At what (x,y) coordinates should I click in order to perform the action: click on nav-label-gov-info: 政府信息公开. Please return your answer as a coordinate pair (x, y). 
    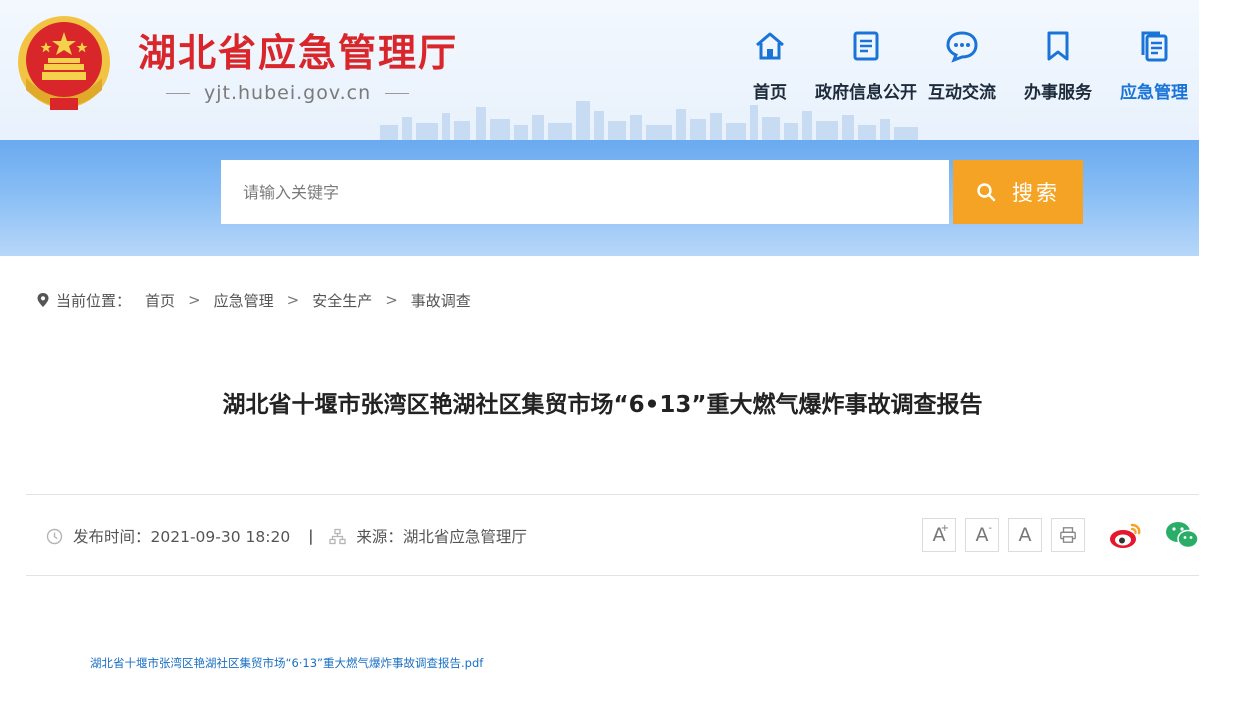
    Looking at the image, I should click on (866, 93).